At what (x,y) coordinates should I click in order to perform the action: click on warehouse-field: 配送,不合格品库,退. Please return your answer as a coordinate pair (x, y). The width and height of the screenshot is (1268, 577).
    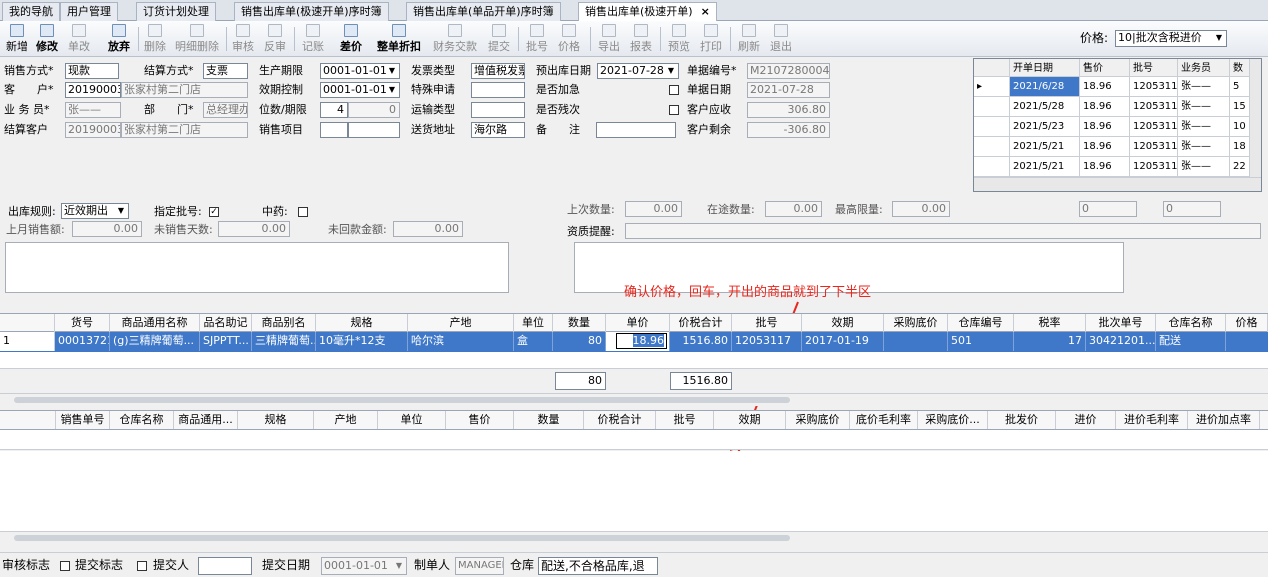
    Looking at the image, I should click on (598, 566).